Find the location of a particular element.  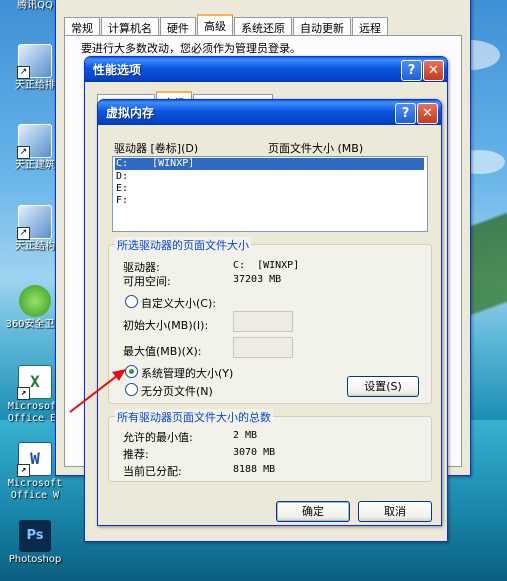

annotation-arrow-shaft is located at coordinates (96, 392).